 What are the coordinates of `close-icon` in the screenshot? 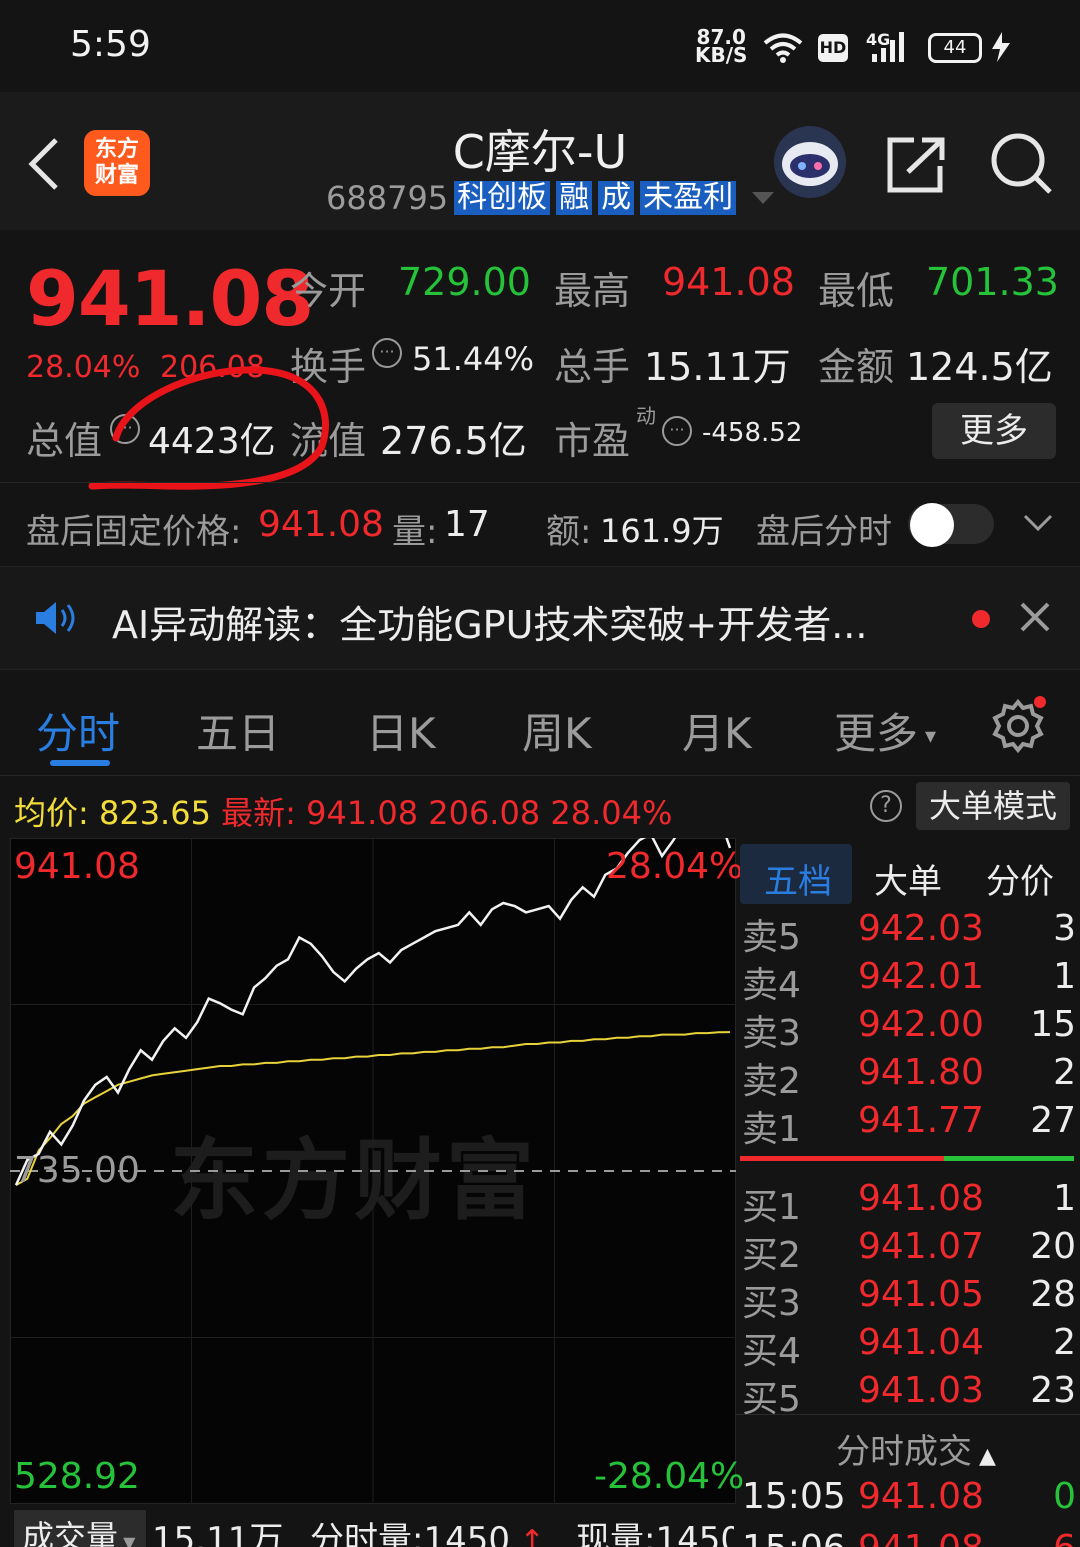 It's located at (1035, 617).